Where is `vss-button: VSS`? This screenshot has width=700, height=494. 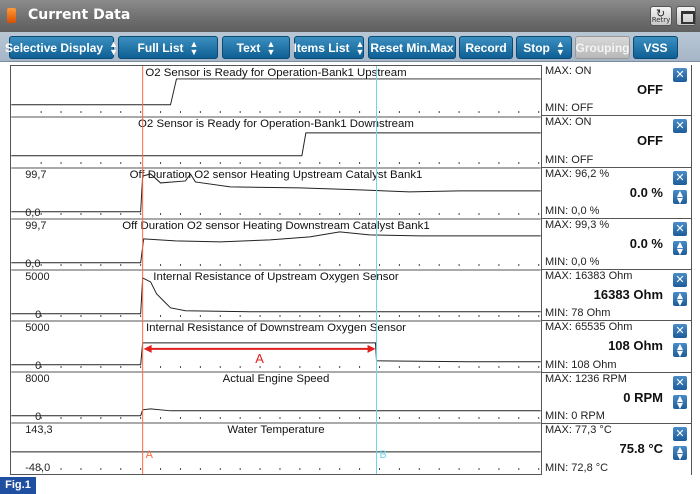 vss-button: VSS is located at coordinates (655, 47).